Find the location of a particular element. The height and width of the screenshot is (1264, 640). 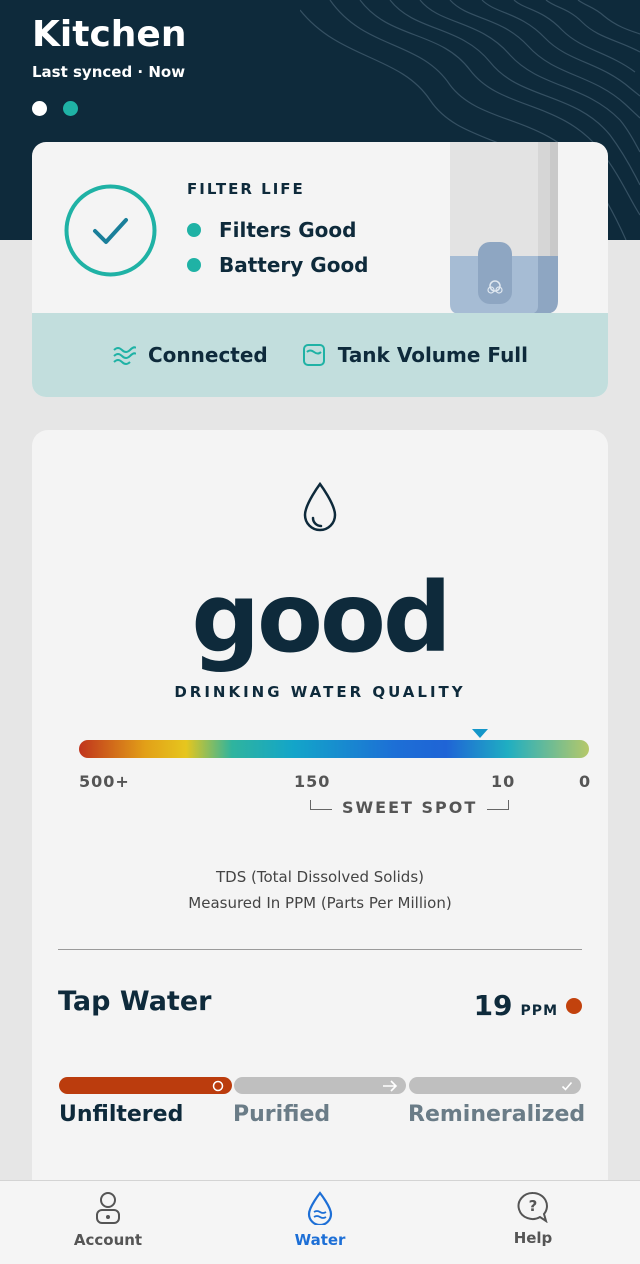

filters-status-label: Filters Good is located at coordinates (288, 230).